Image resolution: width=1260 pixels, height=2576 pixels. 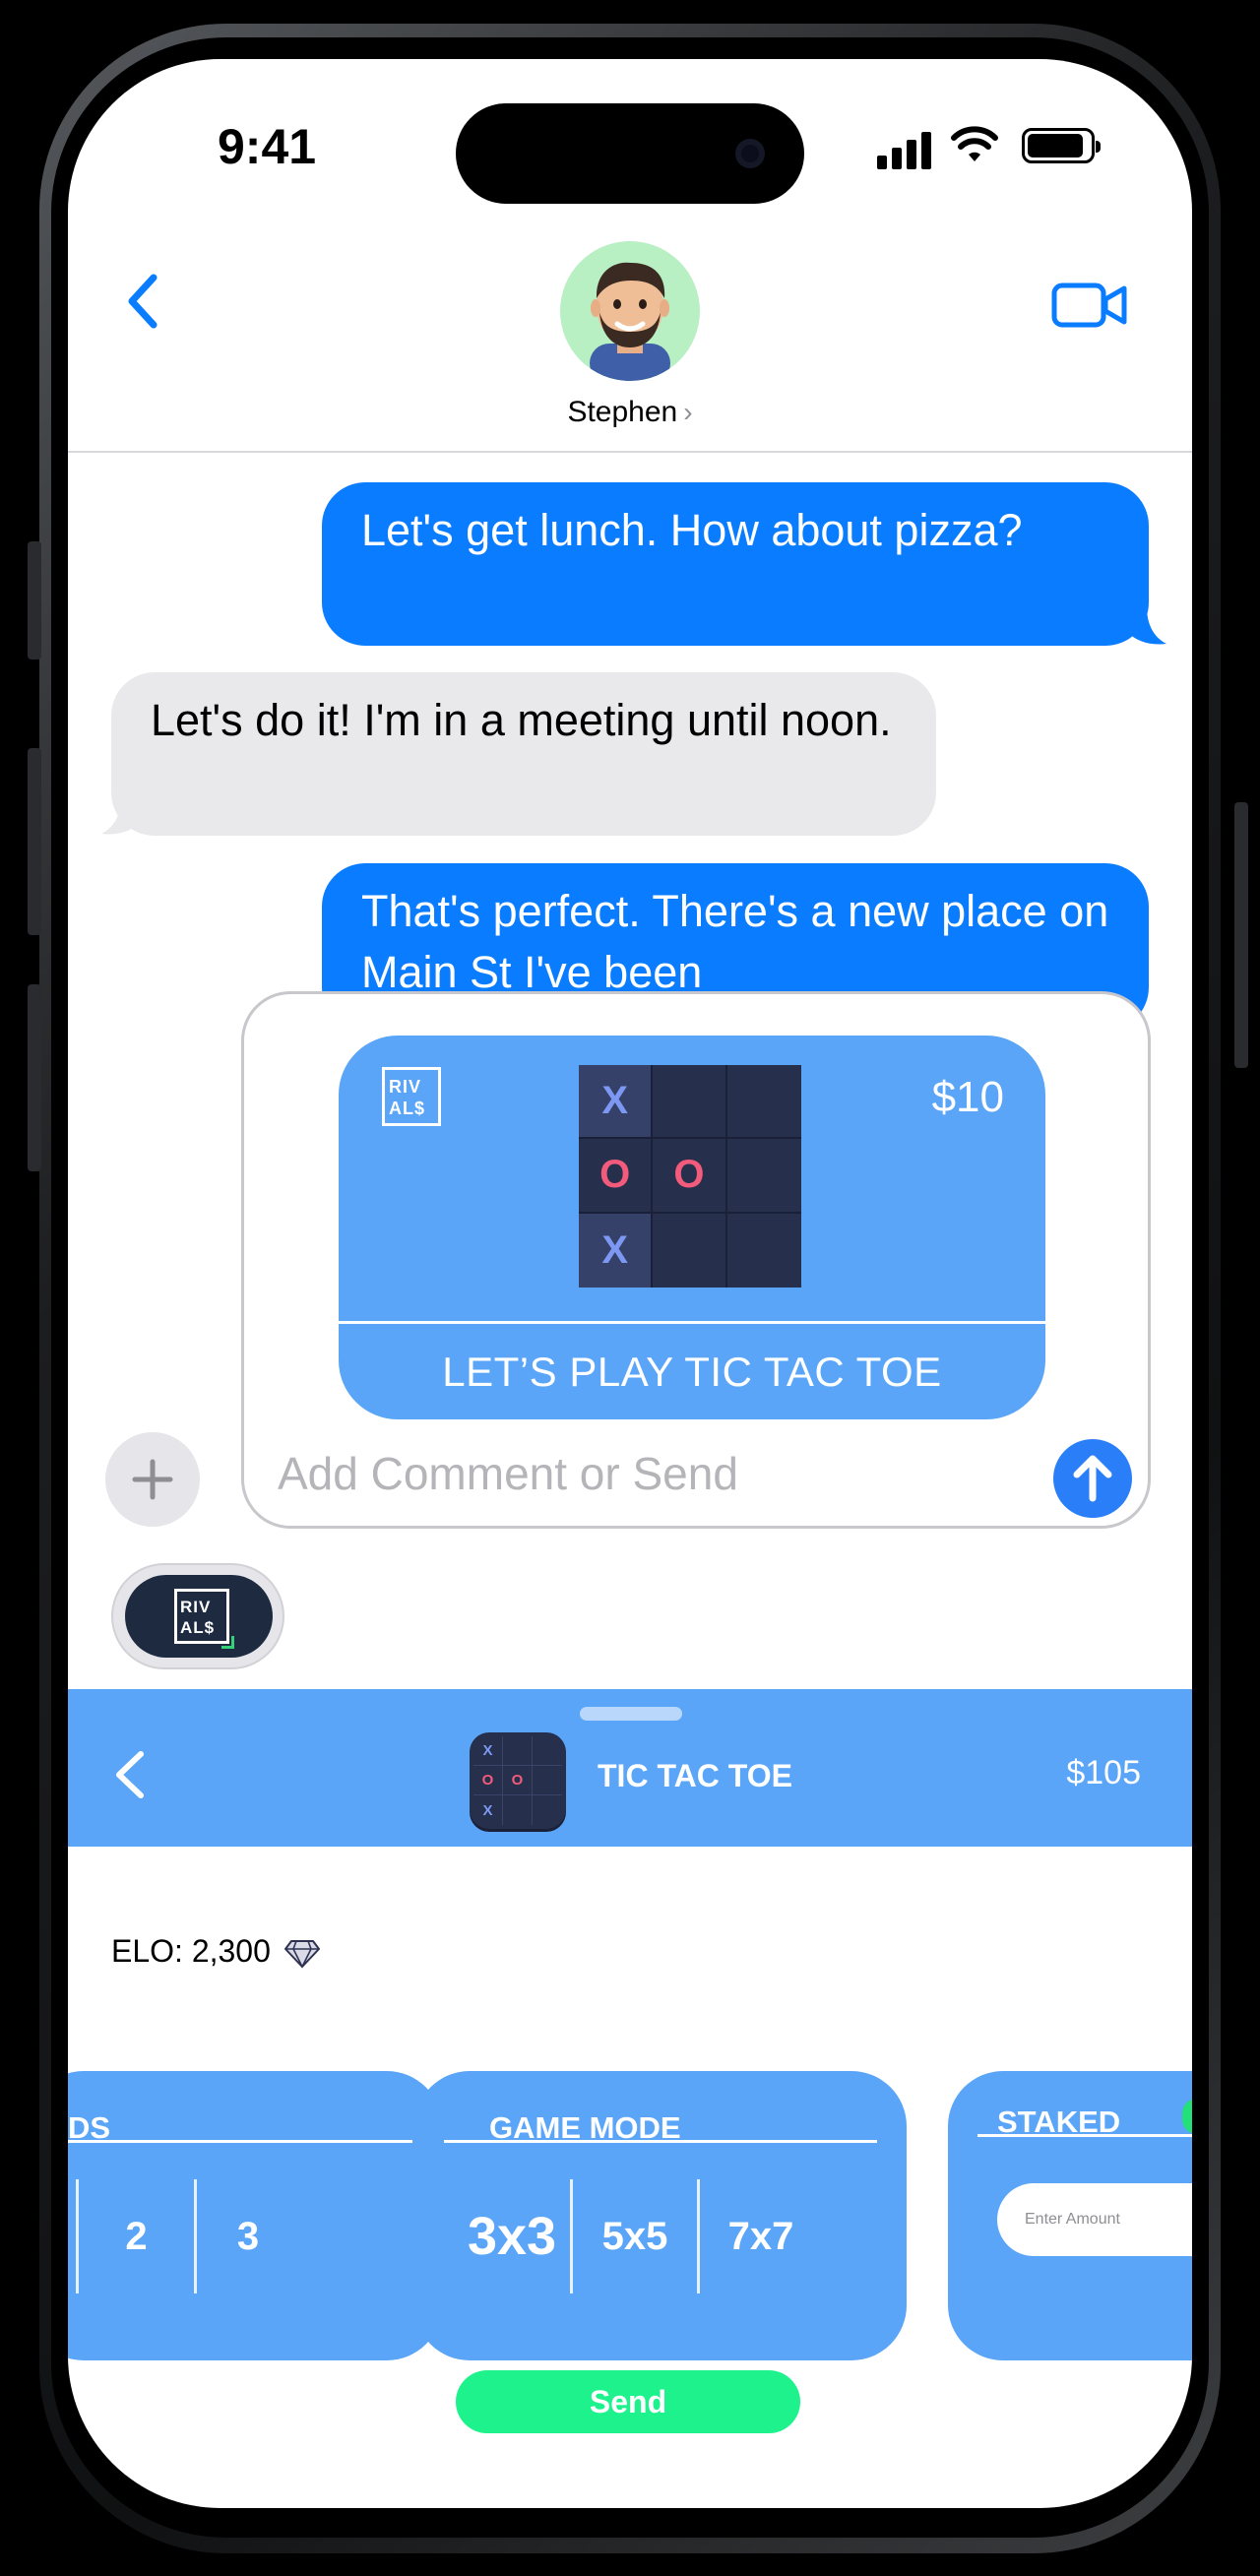 What do you see at coordinates (34, 1077) in the screenshot?
I see `volume-down-button` at bounding box center [34, 1077].